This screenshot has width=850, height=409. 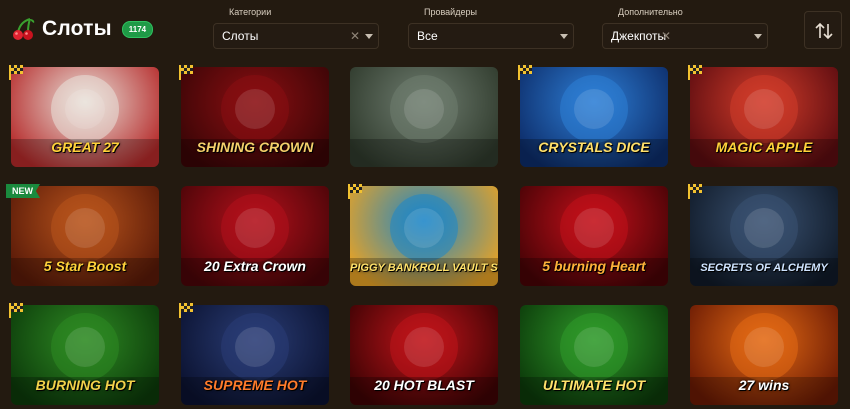 I want to click on game-tile: 20 Extra Crown, so click(x=255, y=236).